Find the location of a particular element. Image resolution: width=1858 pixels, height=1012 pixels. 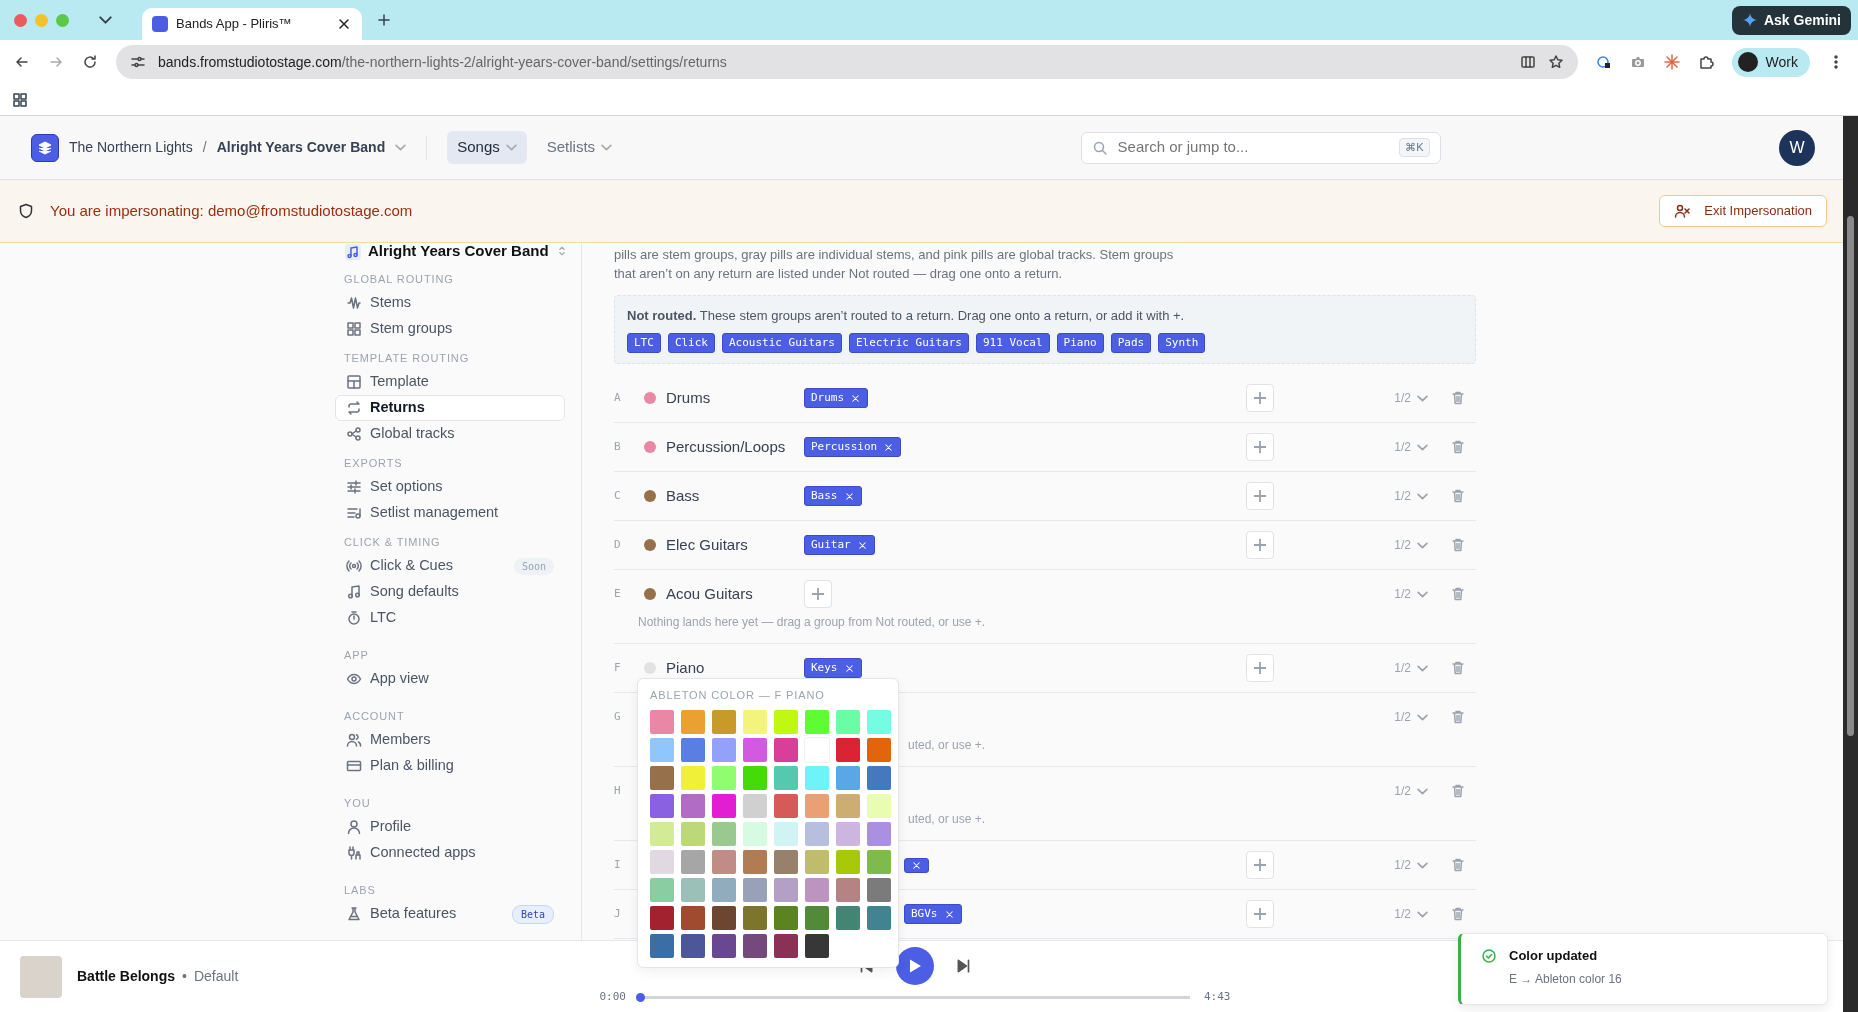

band-name: Alright Years Cover Band is located at coordinates (301, 147).